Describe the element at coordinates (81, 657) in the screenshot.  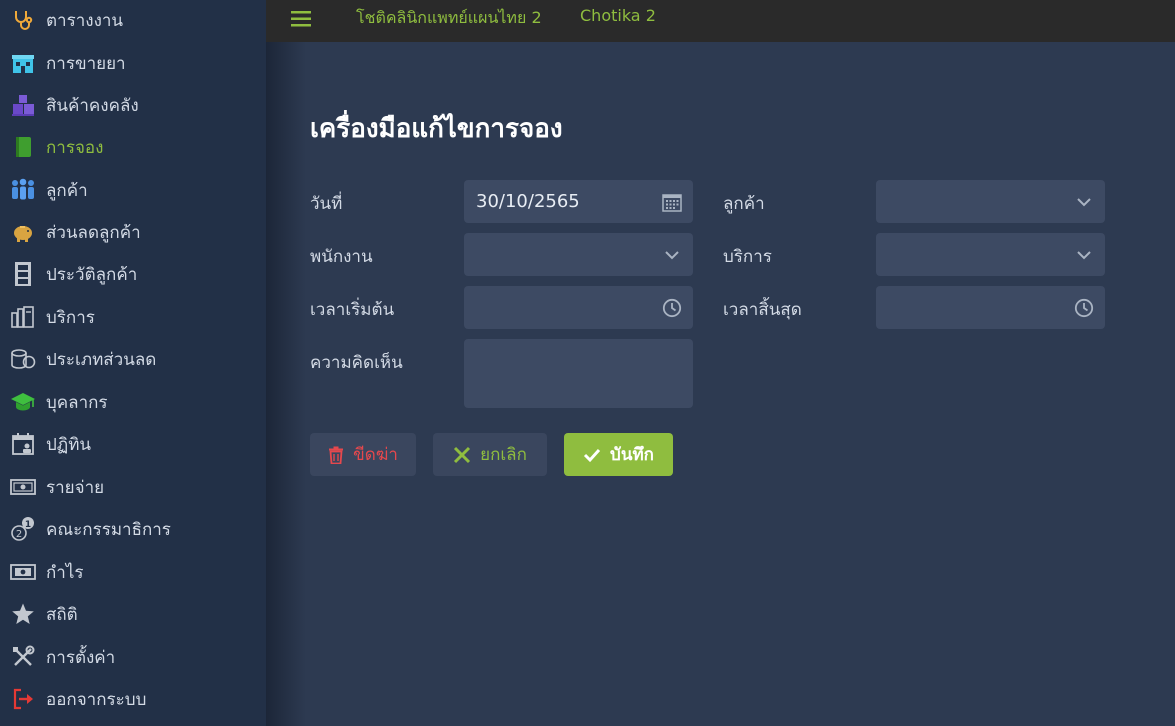
I see `sidebar-item-label: การตั้งค่า` at that location.